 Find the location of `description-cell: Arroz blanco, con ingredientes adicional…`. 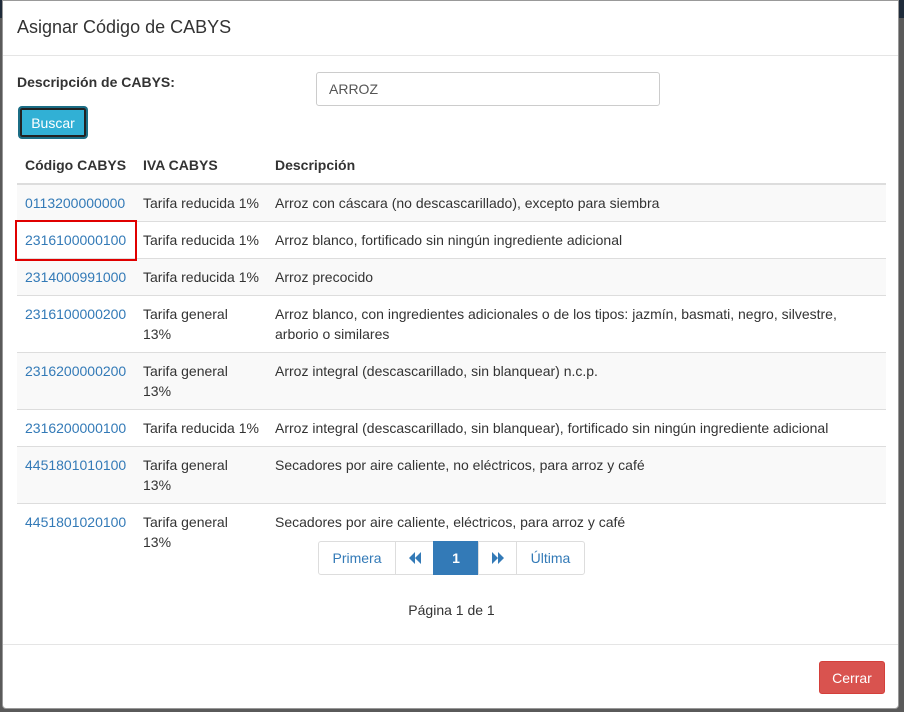

description-cell: Arroz blanco, con ingredientes adicional… is located at coordinates (576, 324).